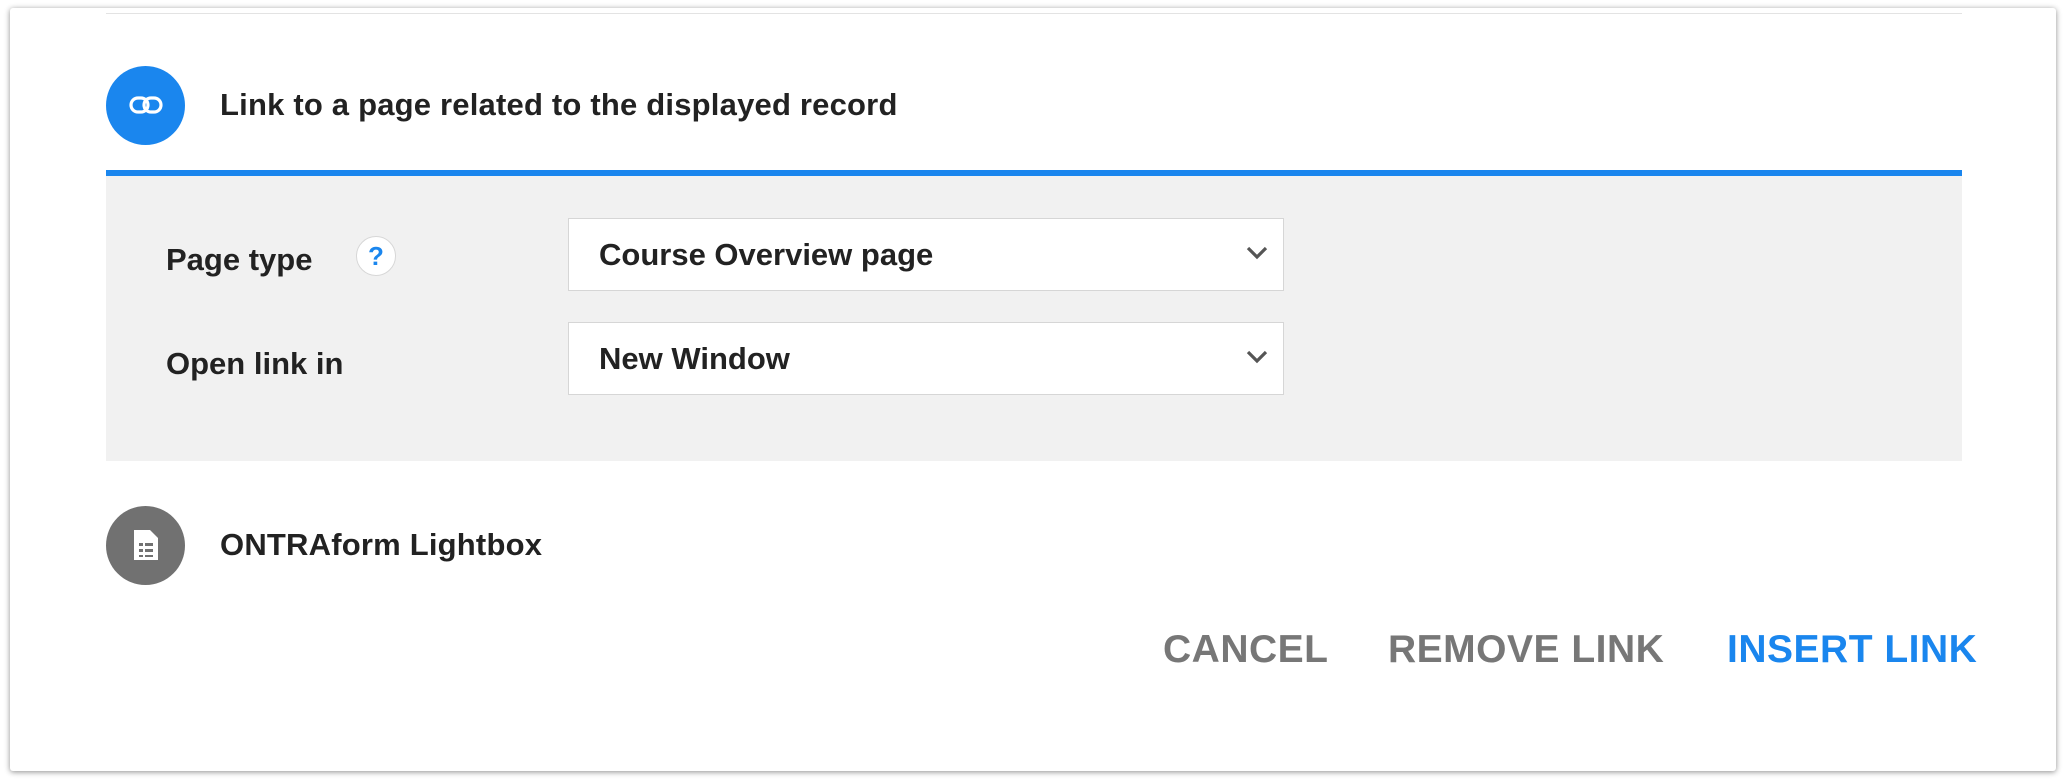  What do you see at coordinates (926, 358) in the screenshot?
I see `open-link-in-select: New Window` at bounding box center [926, 358].